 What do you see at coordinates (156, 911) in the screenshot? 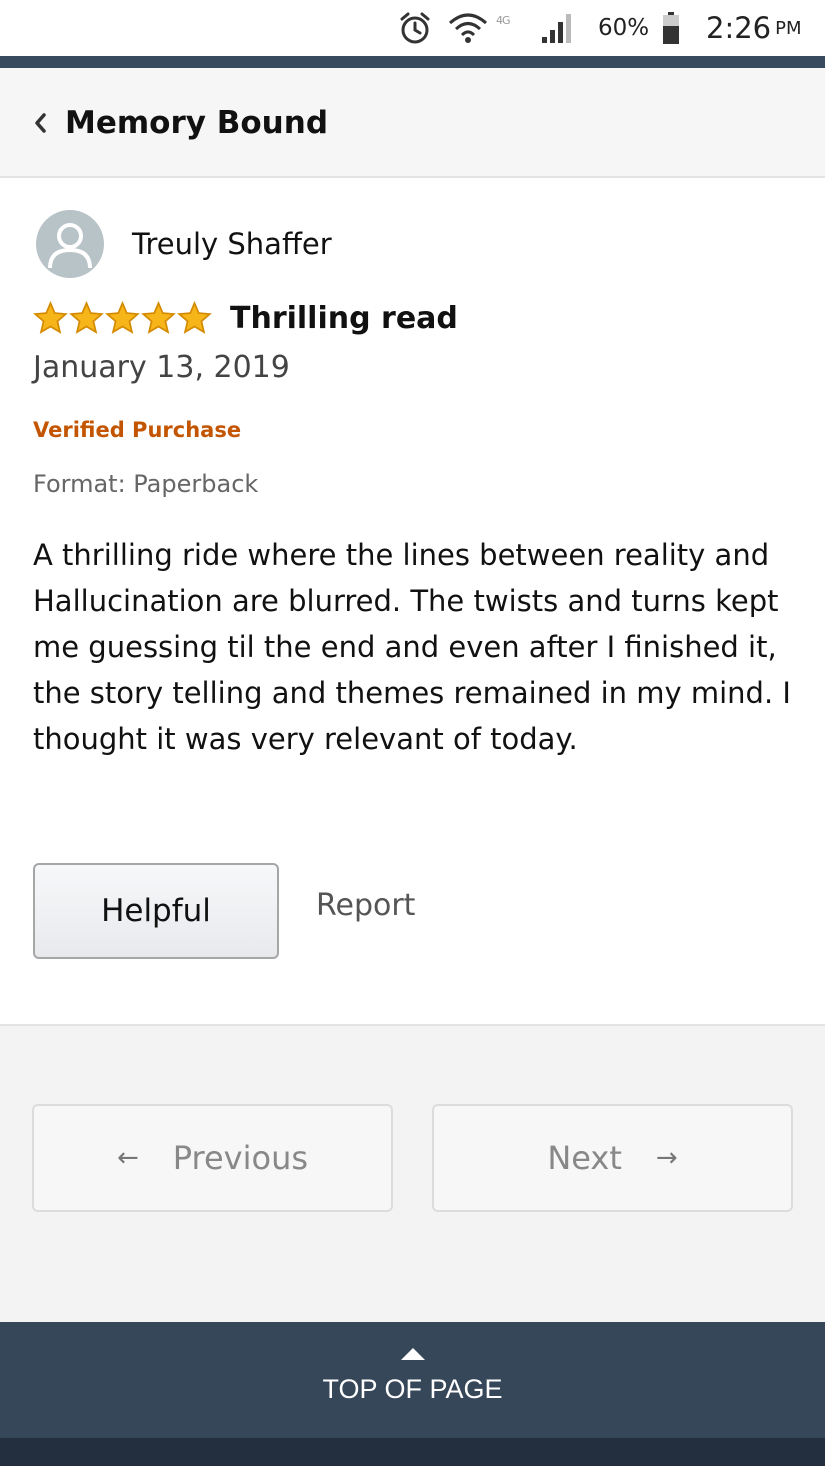
I see `helpful-button: Helpful` at bounding box center [156, 911].